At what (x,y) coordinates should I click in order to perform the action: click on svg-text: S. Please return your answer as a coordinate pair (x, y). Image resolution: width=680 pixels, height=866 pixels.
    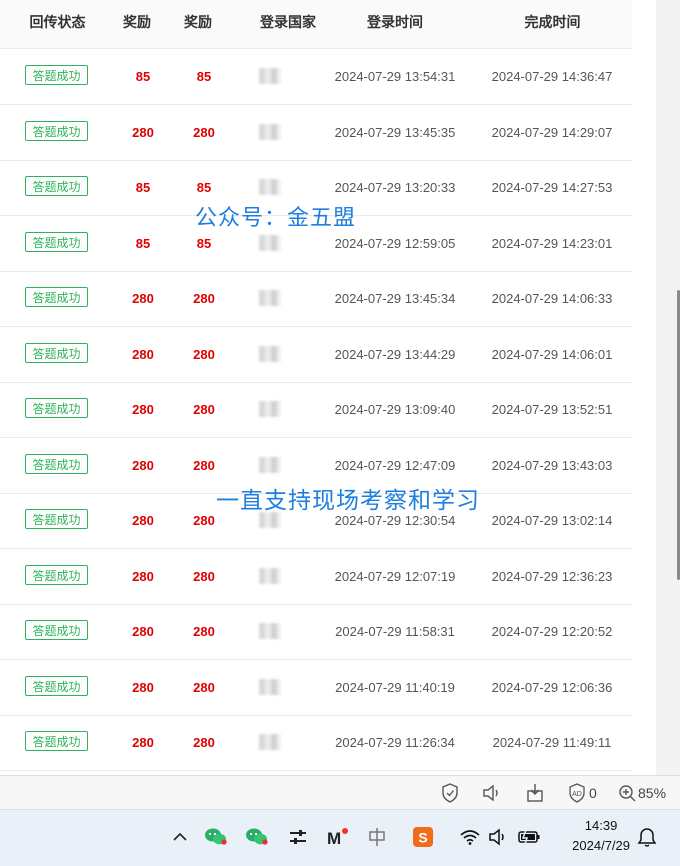
    Looking at the image, I should click on (422, 838).